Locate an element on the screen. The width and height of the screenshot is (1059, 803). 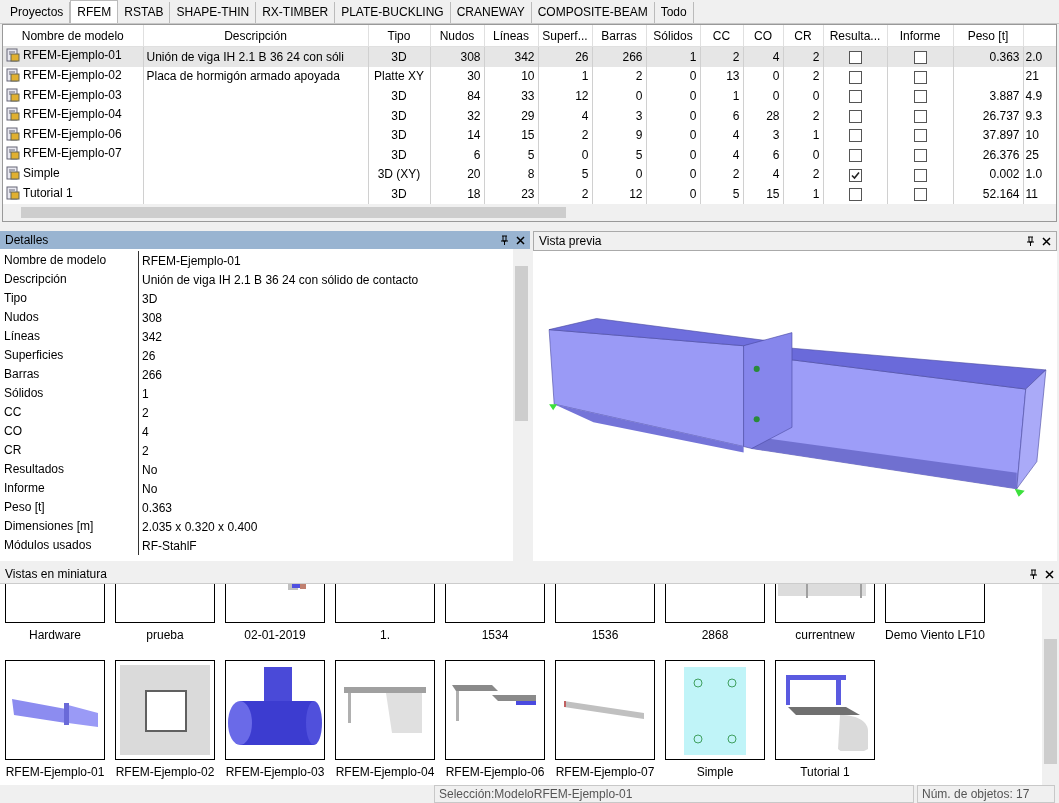
column-header: Tipo is located at coordinates (399, 36).